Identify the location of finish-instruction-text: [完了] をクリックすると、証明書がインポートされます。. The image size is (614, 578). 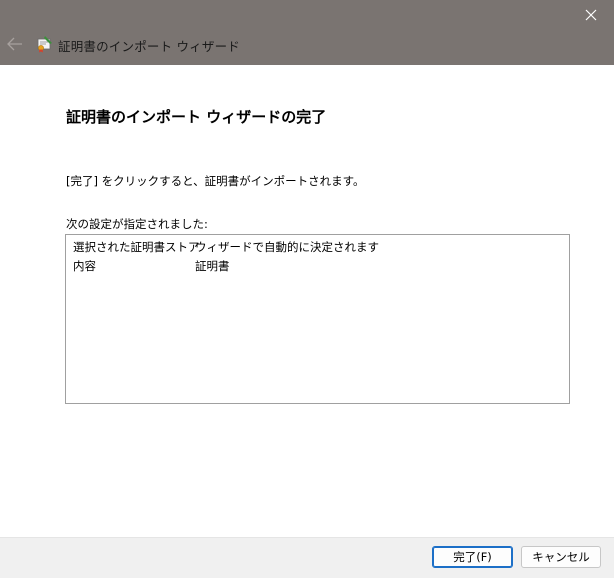
(215, 181).